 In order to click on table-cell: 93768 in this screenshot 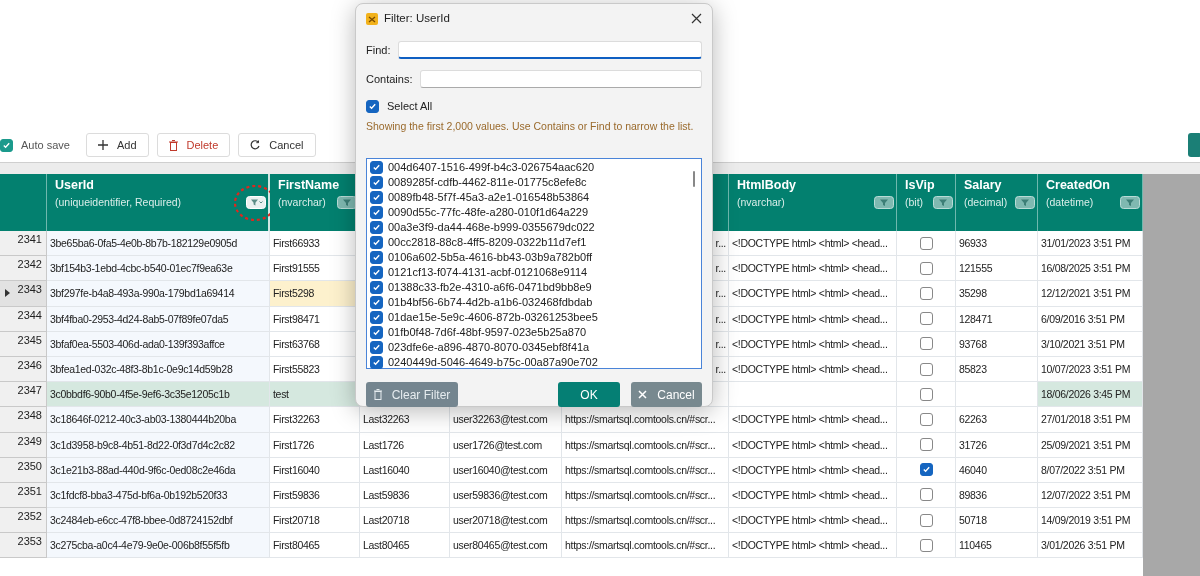, I will do `click(997, 344)`.